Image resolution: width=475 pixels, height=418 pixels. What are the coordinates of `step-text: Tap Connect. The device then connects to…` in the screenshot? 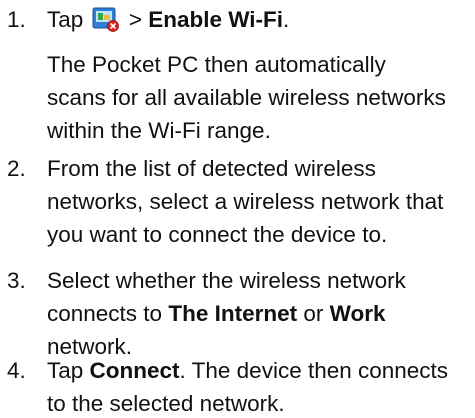 It's located at (261, 386).